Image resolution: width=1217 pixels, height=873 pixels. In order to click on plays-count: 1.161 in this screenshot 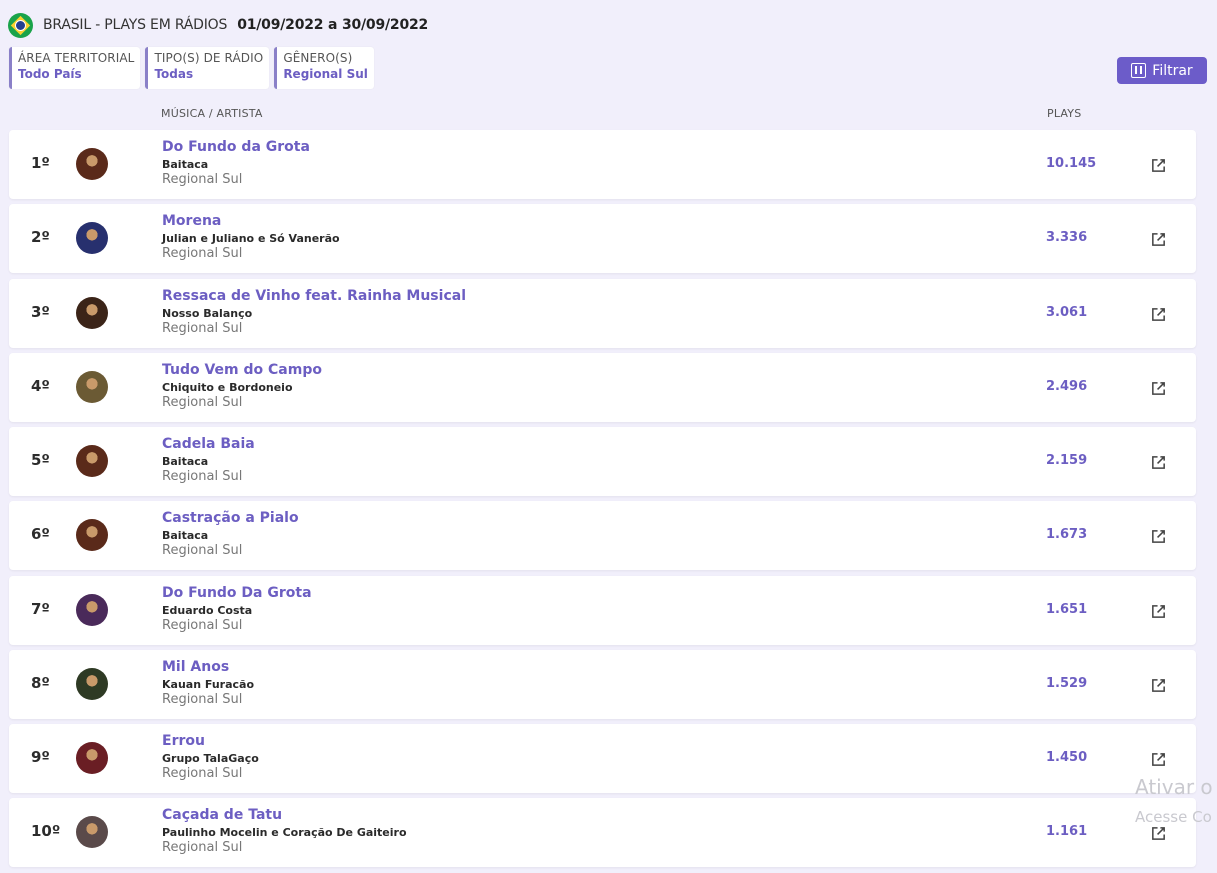, I will do `click(1067, 832)`.